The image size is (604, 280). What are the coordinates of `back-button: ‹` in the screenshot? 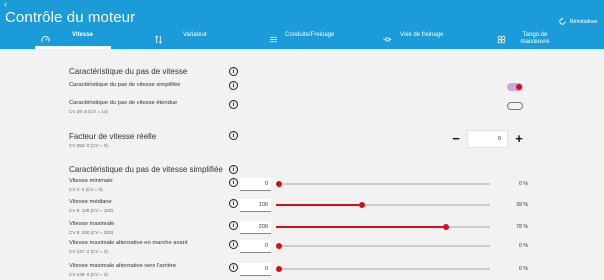 It's located at (5, 4).